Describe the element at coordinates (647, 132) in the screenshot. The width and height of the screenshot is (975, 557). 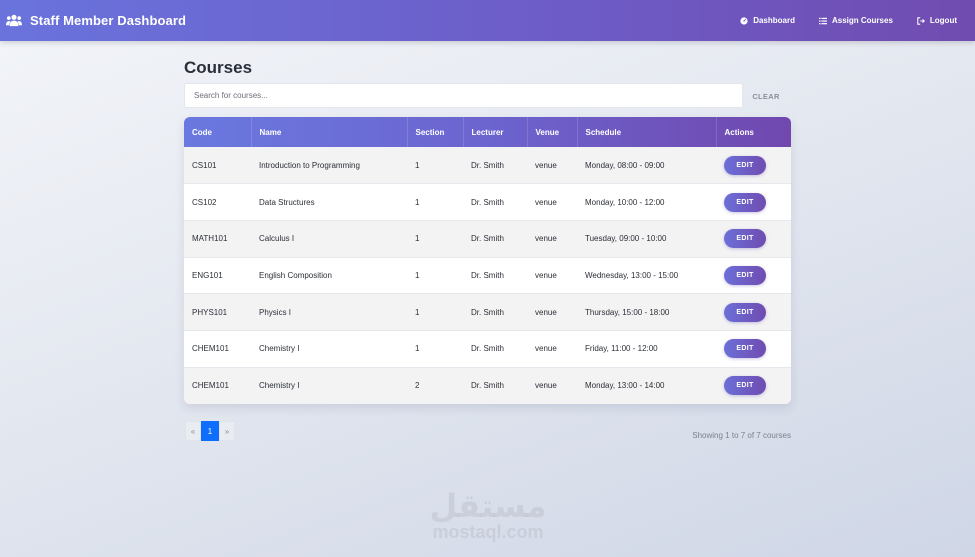
I see `column-header-schedule: Schedule` at that location.